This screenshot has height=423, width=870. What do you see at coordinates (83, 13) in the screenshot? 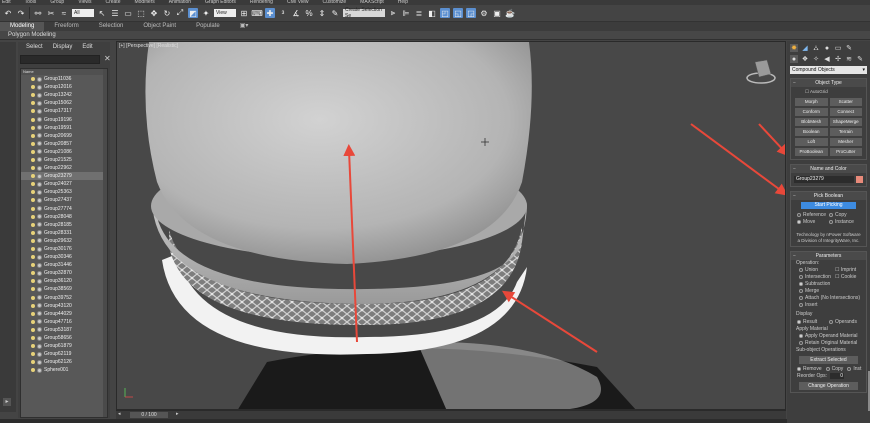
I see `selection-filter-dropdown: All` at bounding box center [83, 13].